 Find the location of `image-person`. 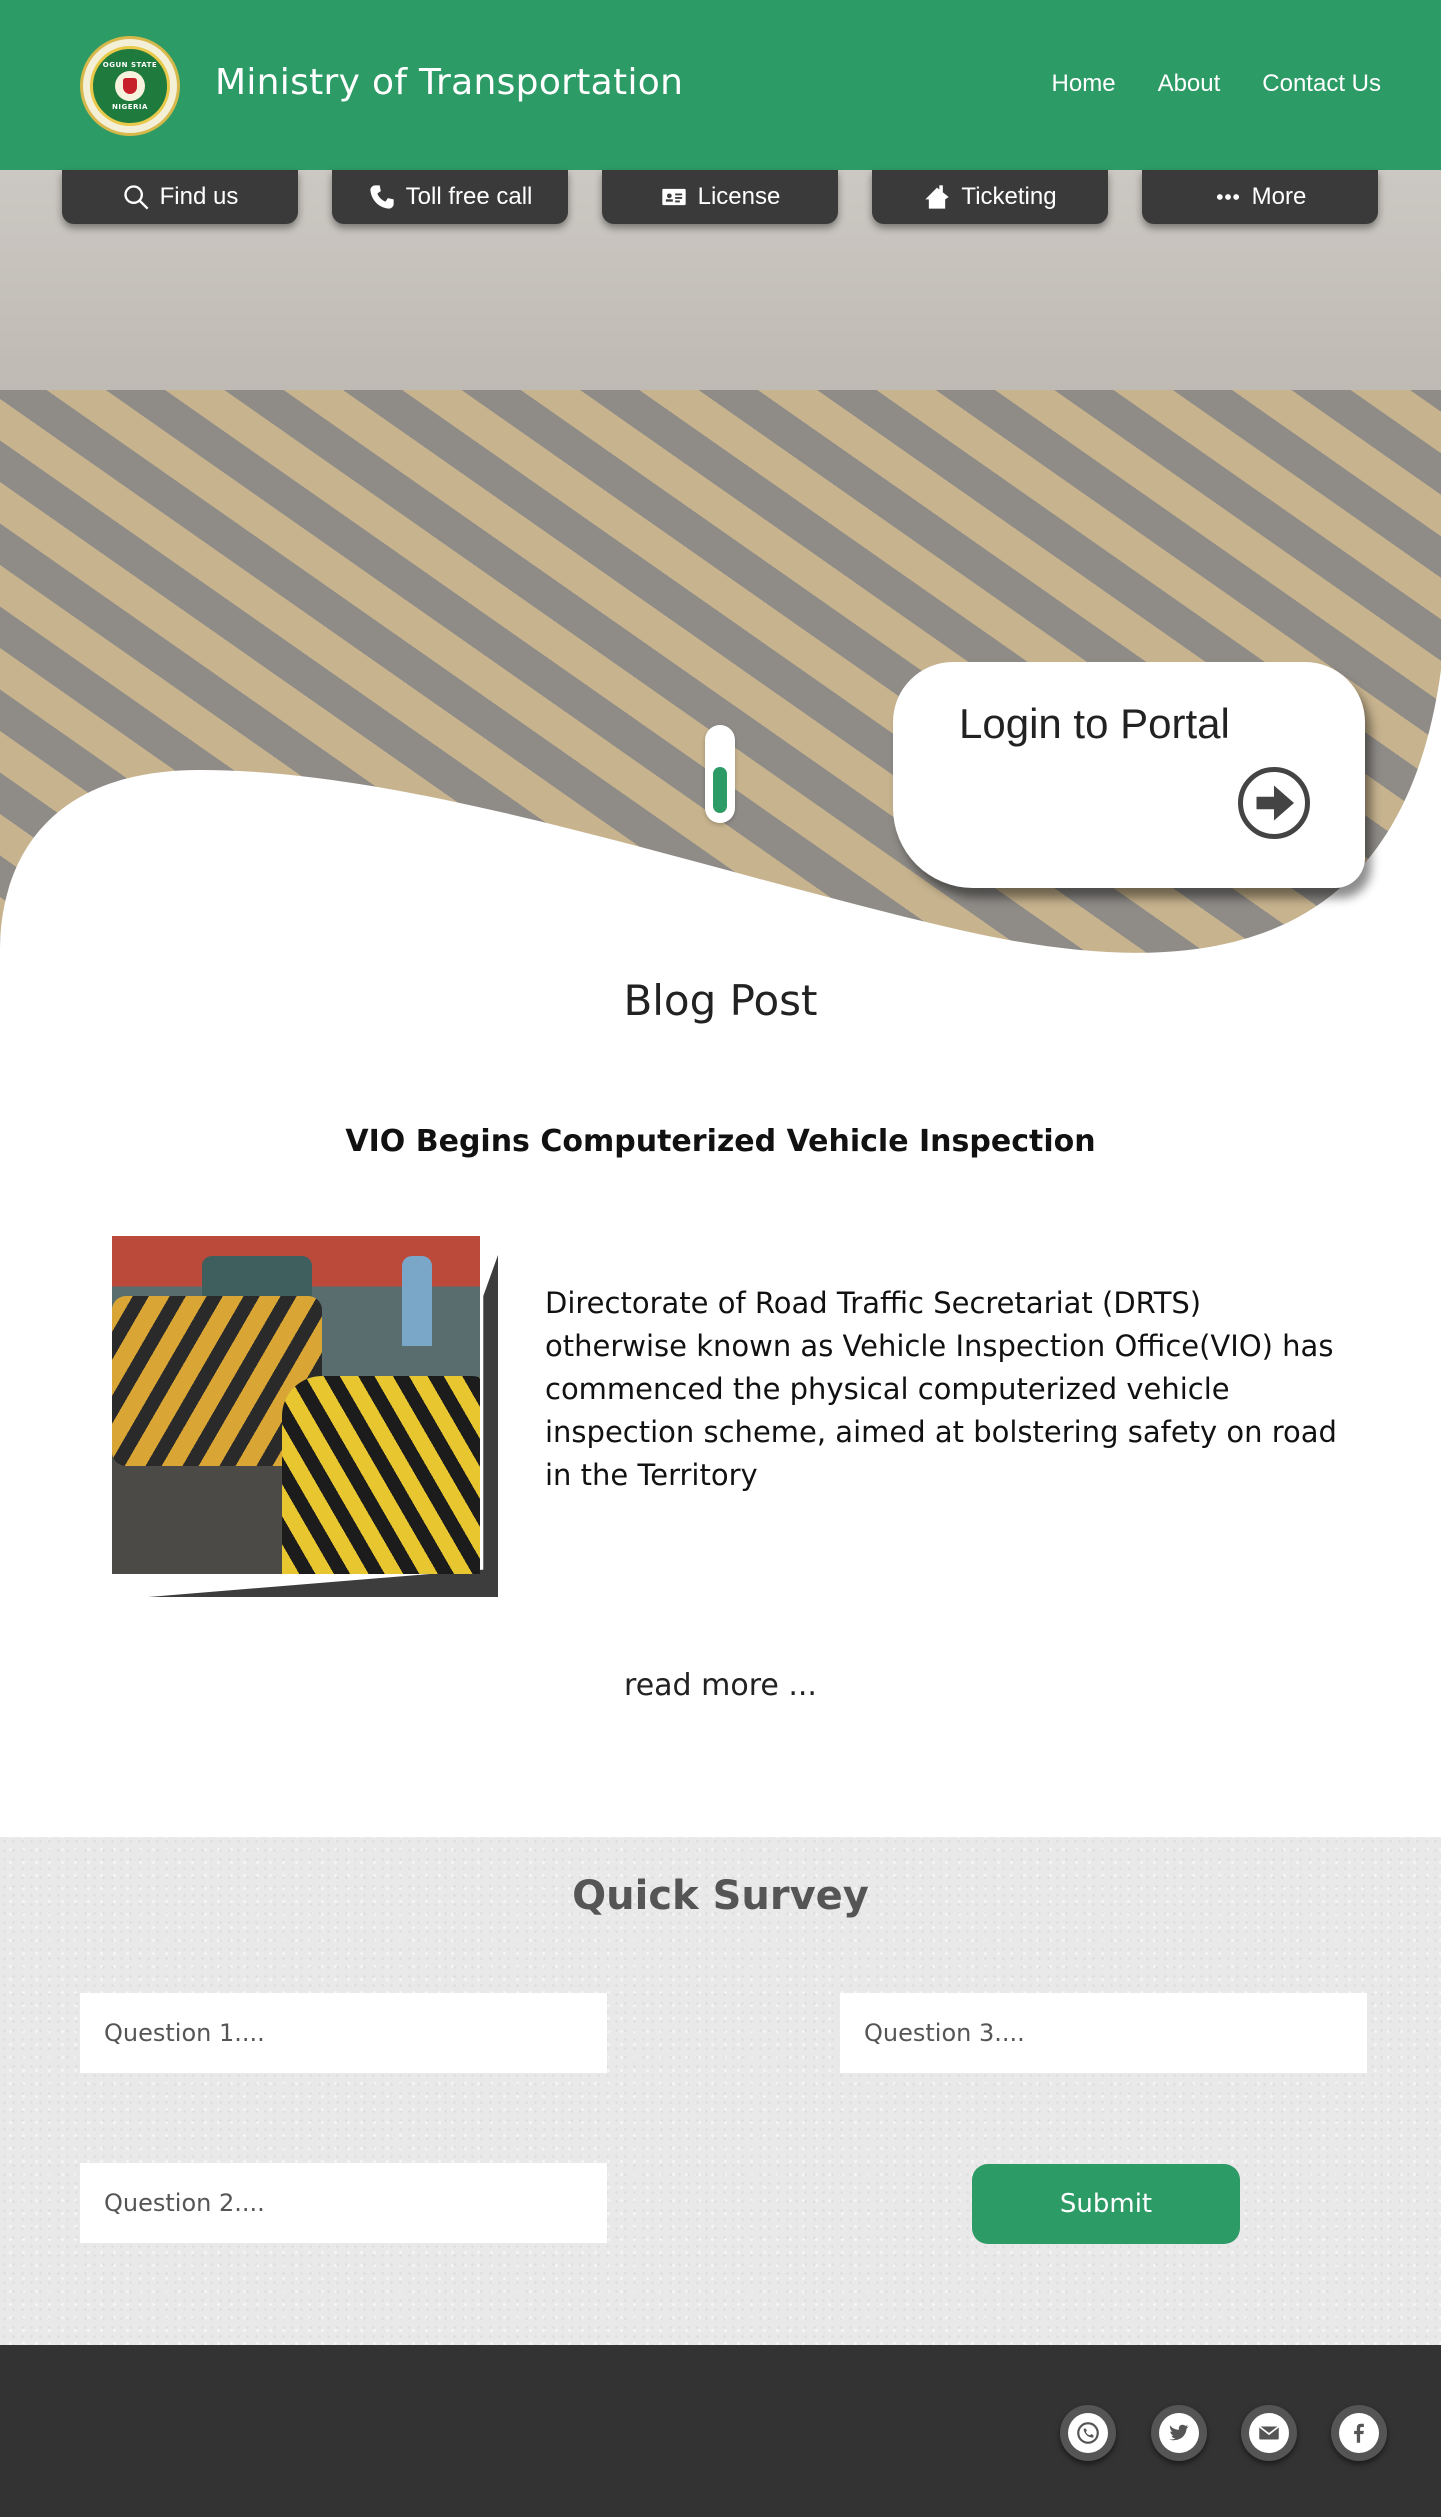

image-person is located at coordinates (417, 1301).